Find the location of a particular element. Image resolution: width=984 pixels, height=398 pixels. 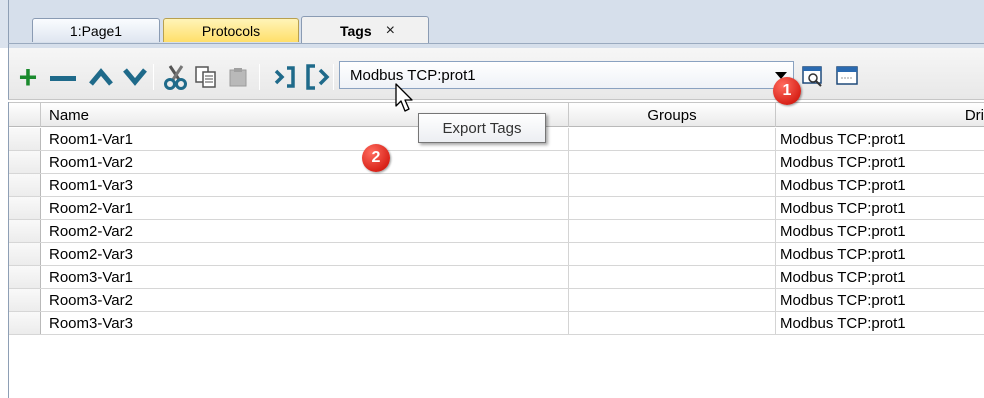

table-row: Room1-Var3 Modbus TCP:prot1 is located at coordinates (496, 185).